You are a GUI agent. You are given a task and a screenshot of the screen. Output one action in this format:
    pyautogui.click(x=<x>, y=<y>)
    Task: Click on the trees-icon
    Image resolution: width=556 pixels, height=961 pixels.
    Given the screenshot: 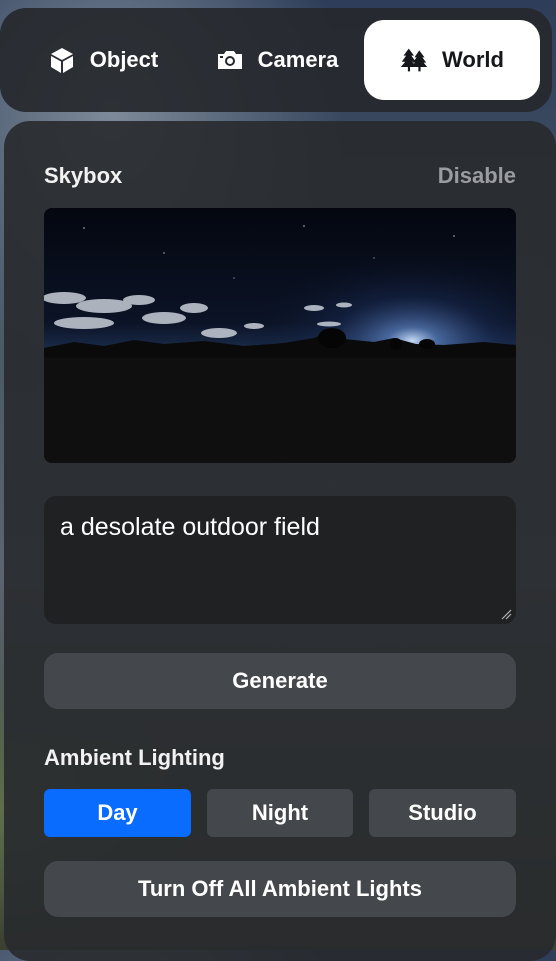 What is the action you would take?
    pyautogui.click(x=414, y=60)
    